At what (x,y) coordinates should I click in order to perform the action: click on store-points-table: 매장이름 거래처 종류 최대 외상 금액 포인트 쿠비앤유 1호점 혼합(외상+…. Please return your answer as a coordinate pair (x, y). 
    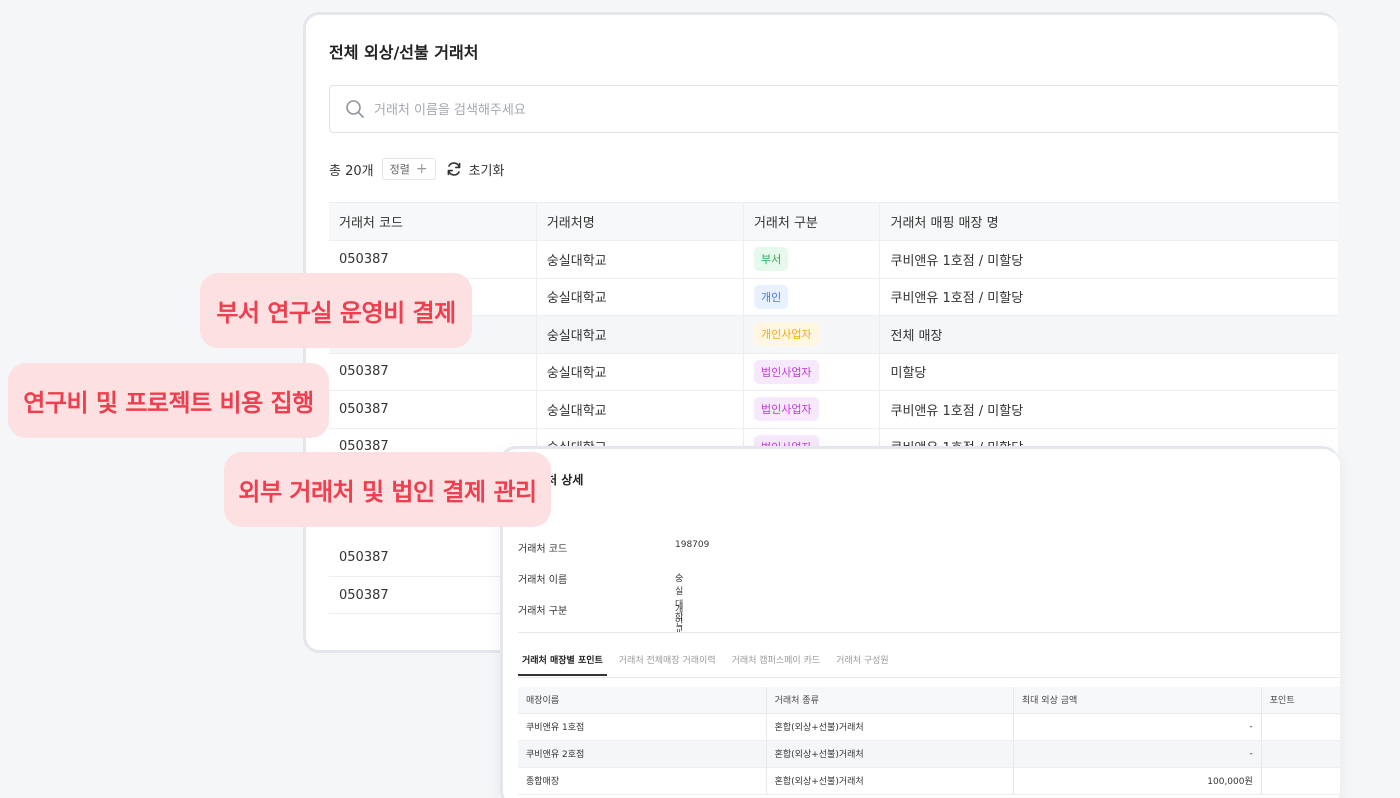
    Looking at the image, I should click on (929, 741).